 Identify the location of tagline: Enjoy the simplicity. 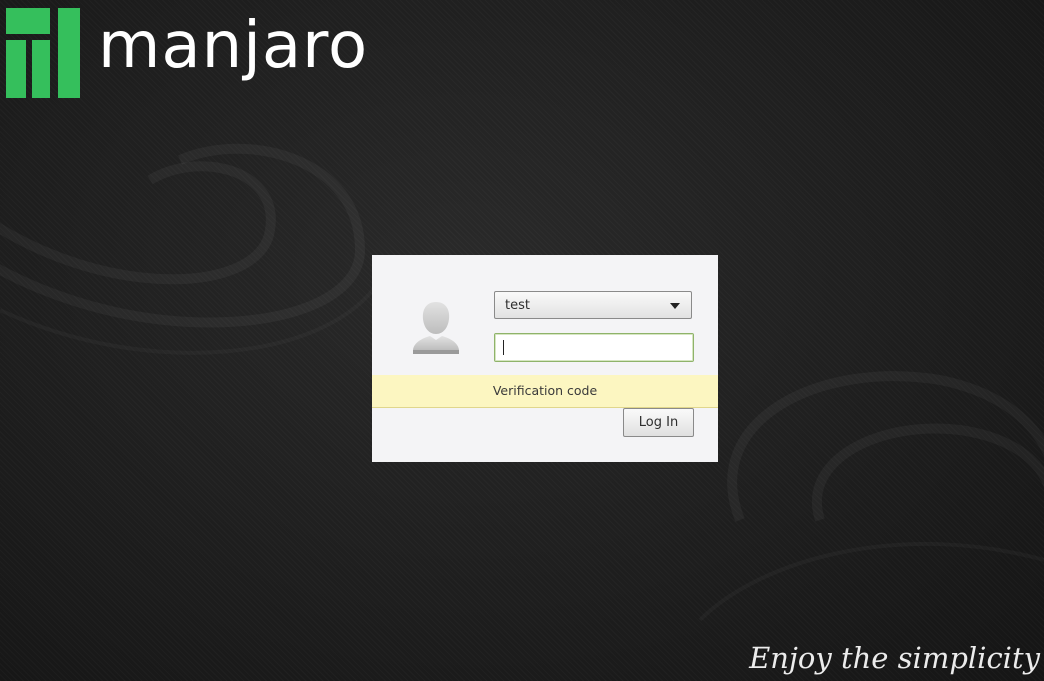
(894, 658).